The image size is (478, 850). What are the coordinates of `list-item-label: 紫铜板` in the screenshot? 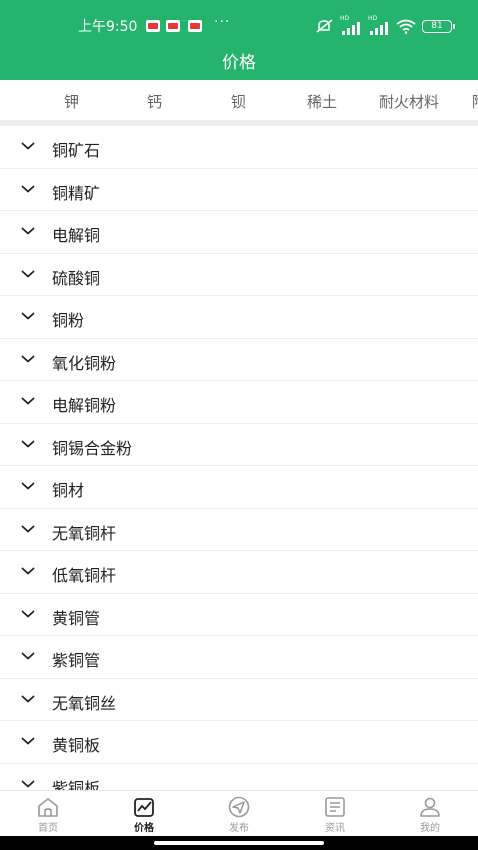 It's located at (76, 784).